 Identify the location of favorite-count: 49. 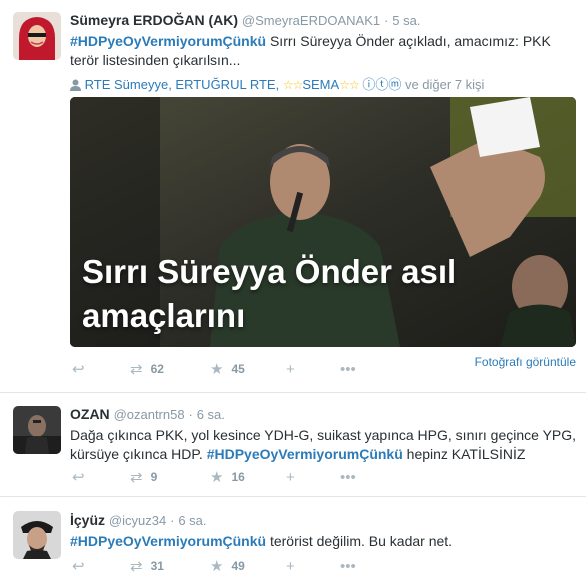
(238, 566).